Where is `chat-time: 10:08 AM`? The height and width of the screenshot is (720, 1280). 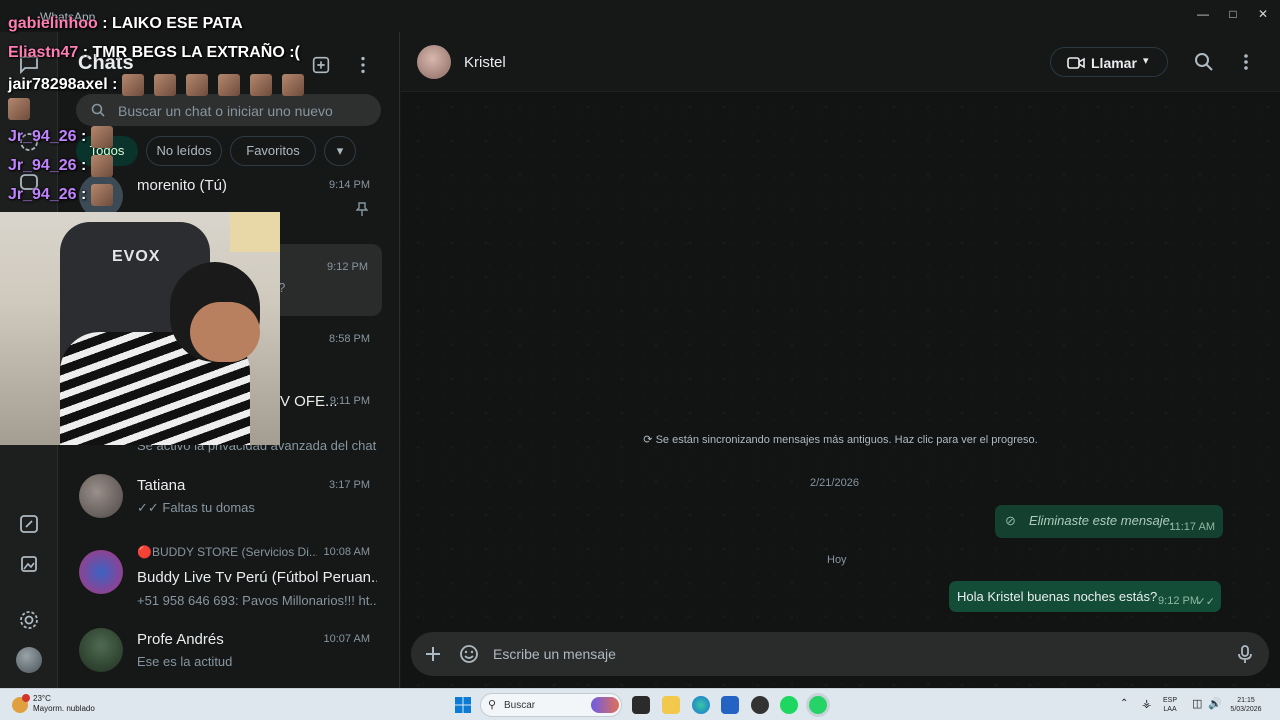
chat-time: 10:08 AM is located at coordinates (346, 552).